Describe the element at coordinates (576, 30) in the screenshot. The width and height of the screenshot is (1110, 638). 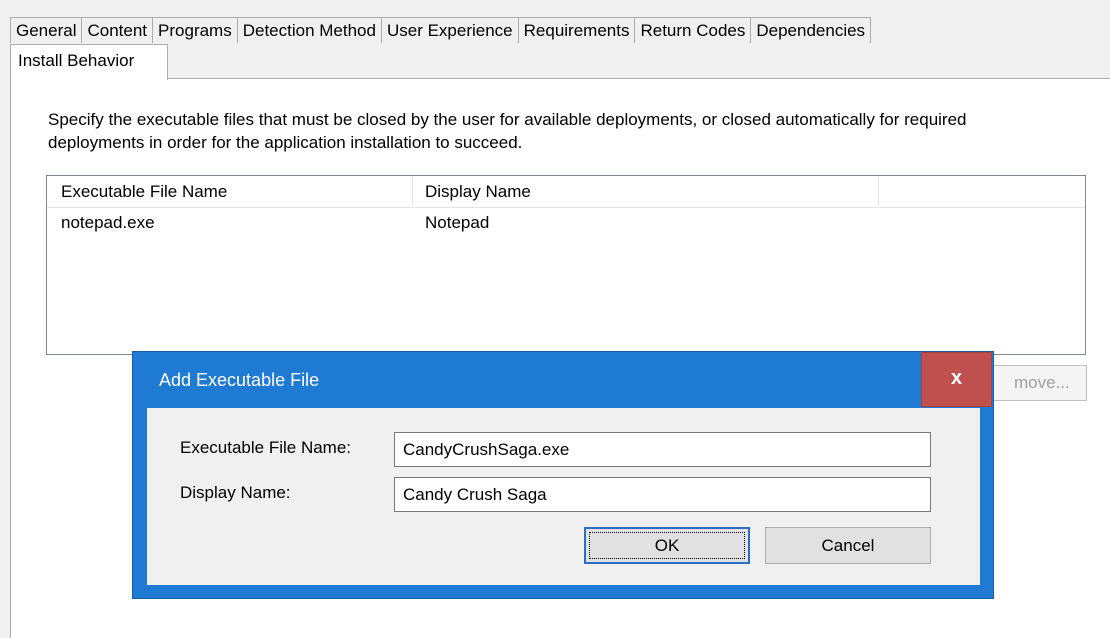
I see `tab-requirements: Requirements` at that location.